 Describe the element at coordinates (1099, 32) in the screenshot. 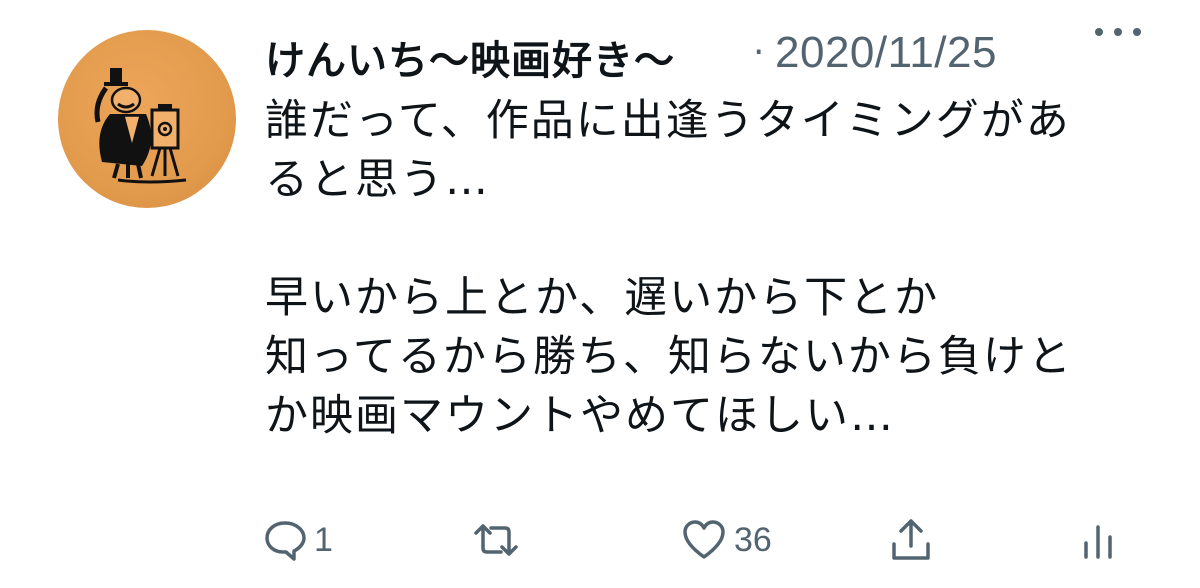

I see `more-icon` at that location.